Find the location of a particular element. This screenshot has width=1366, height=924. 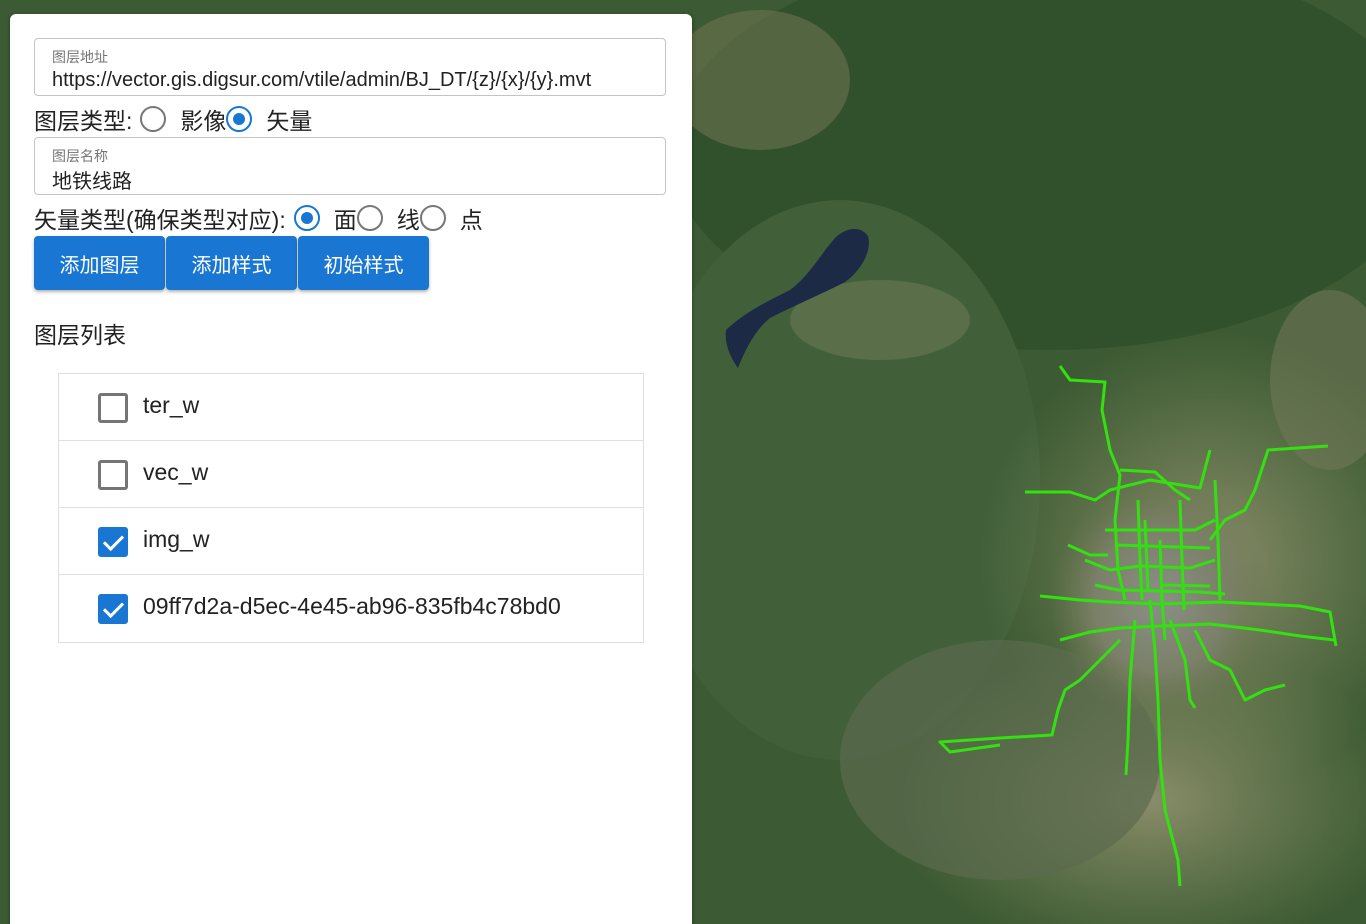

layer-list-title: 图层列表 is located at coordinates (80, 335).